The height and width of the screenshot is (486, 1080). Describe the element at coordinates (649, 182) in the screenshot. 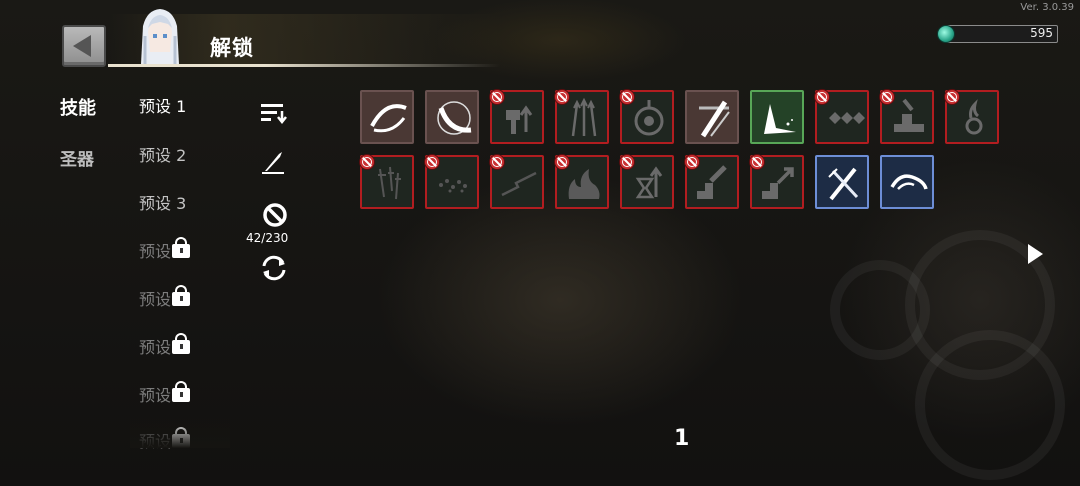

I see `hourglass-arrow-icon` at that location.